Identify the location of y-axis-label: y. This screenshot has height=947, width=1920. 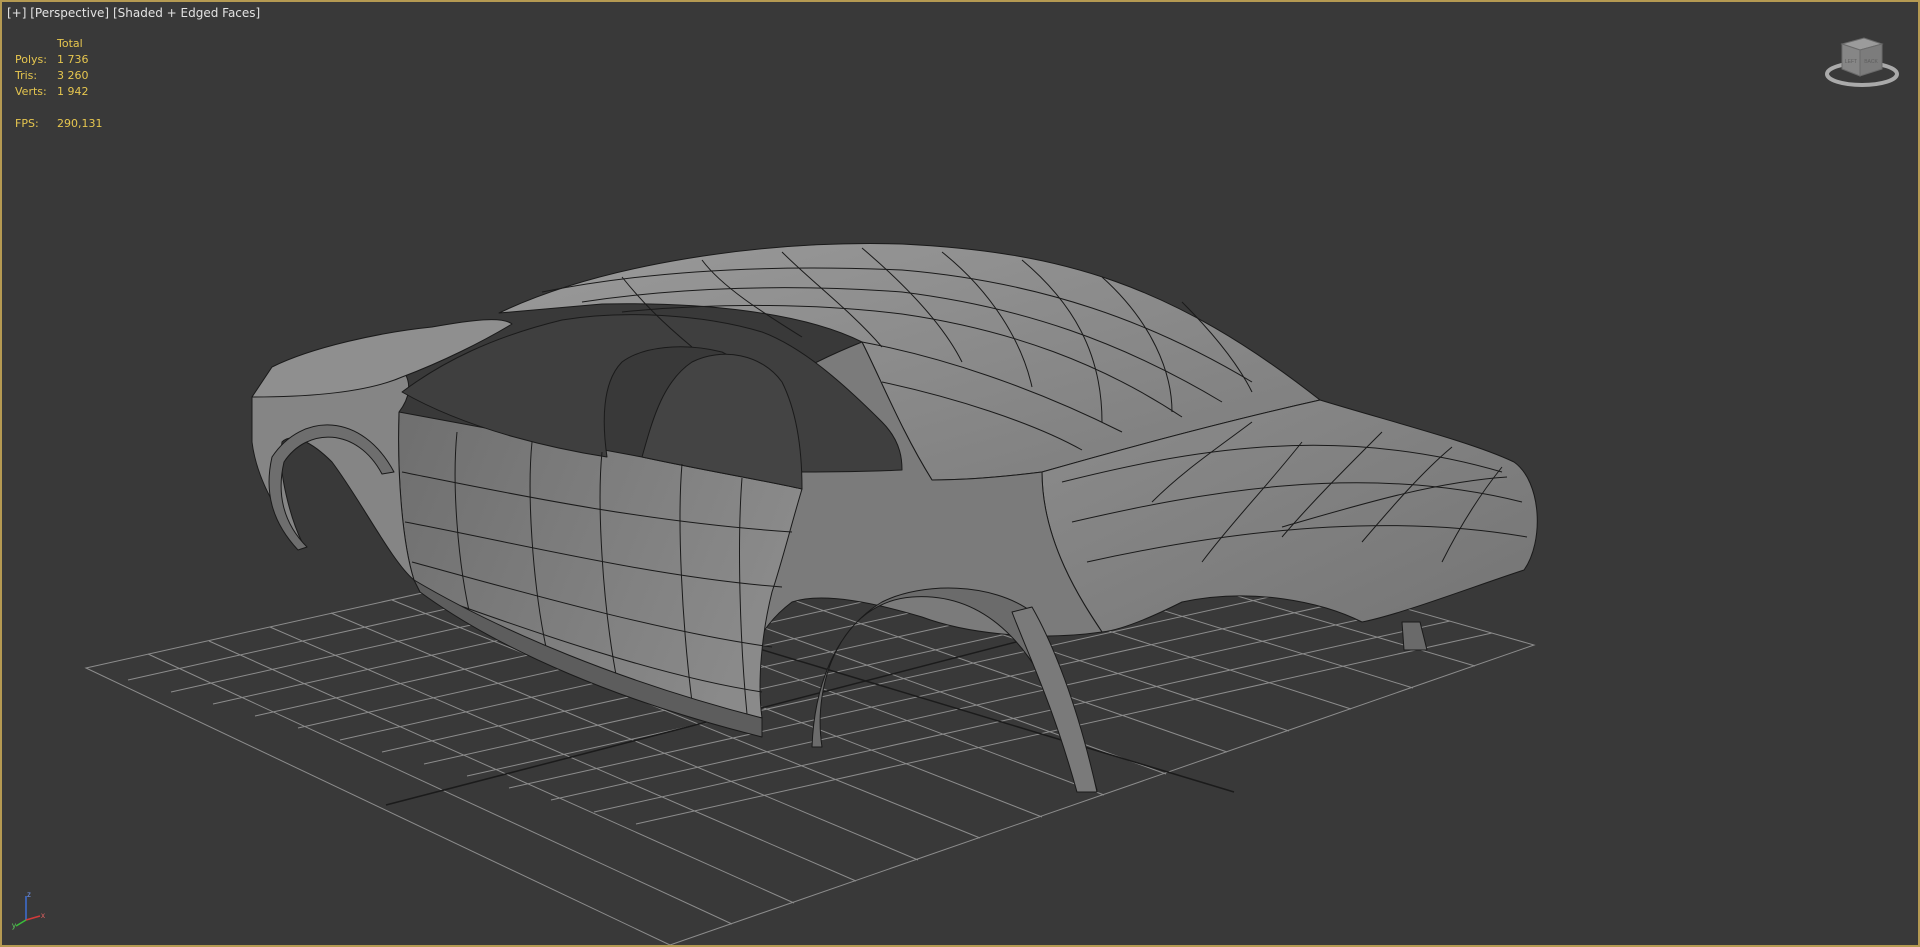
(14, 925).